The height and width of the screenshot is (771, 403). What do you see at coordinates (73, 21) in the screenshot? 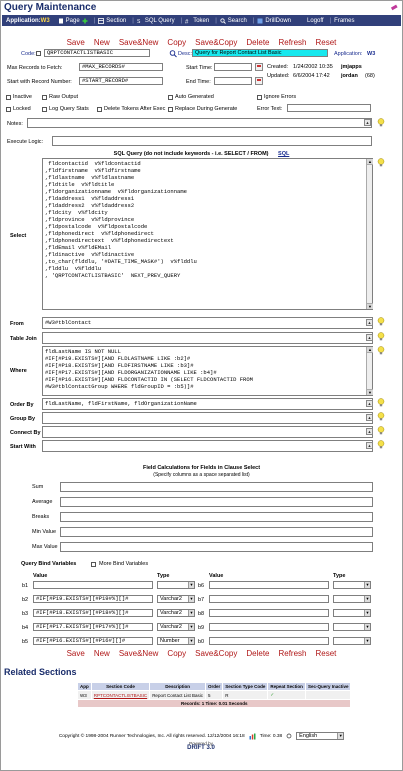
I see `nav-page: Page` at bounding box center [73, 21].